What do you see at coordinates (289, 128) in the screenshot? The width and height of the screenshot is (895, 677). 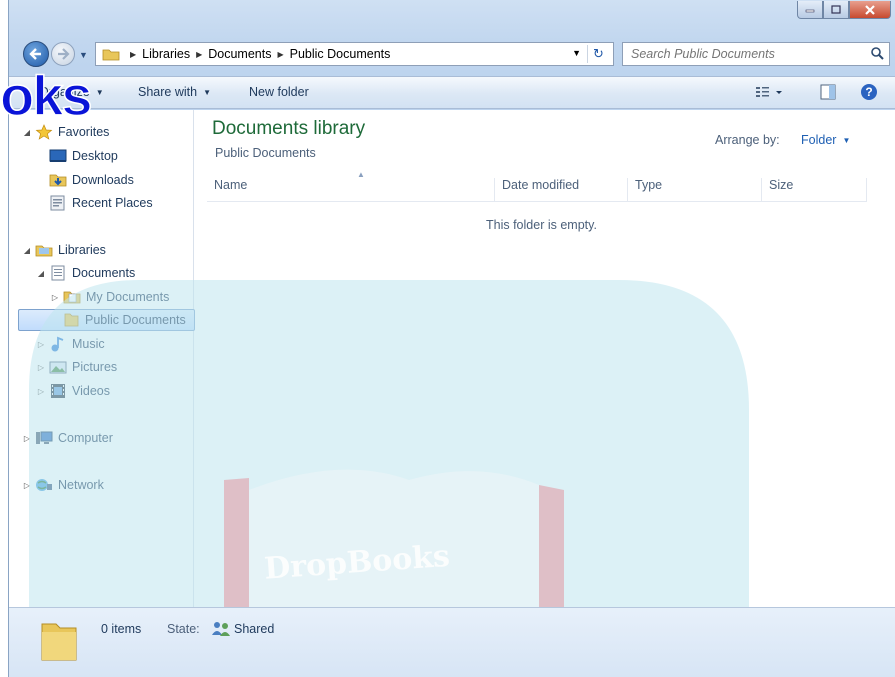 I see `library-title: Documents library` at bounding box center [289, 128].